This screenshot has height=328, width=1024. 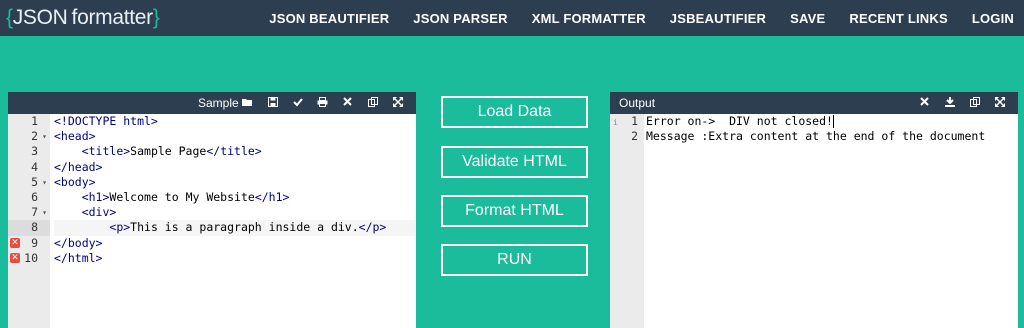 I want to click on gutter-line: 6, so click(x=34, y=196).